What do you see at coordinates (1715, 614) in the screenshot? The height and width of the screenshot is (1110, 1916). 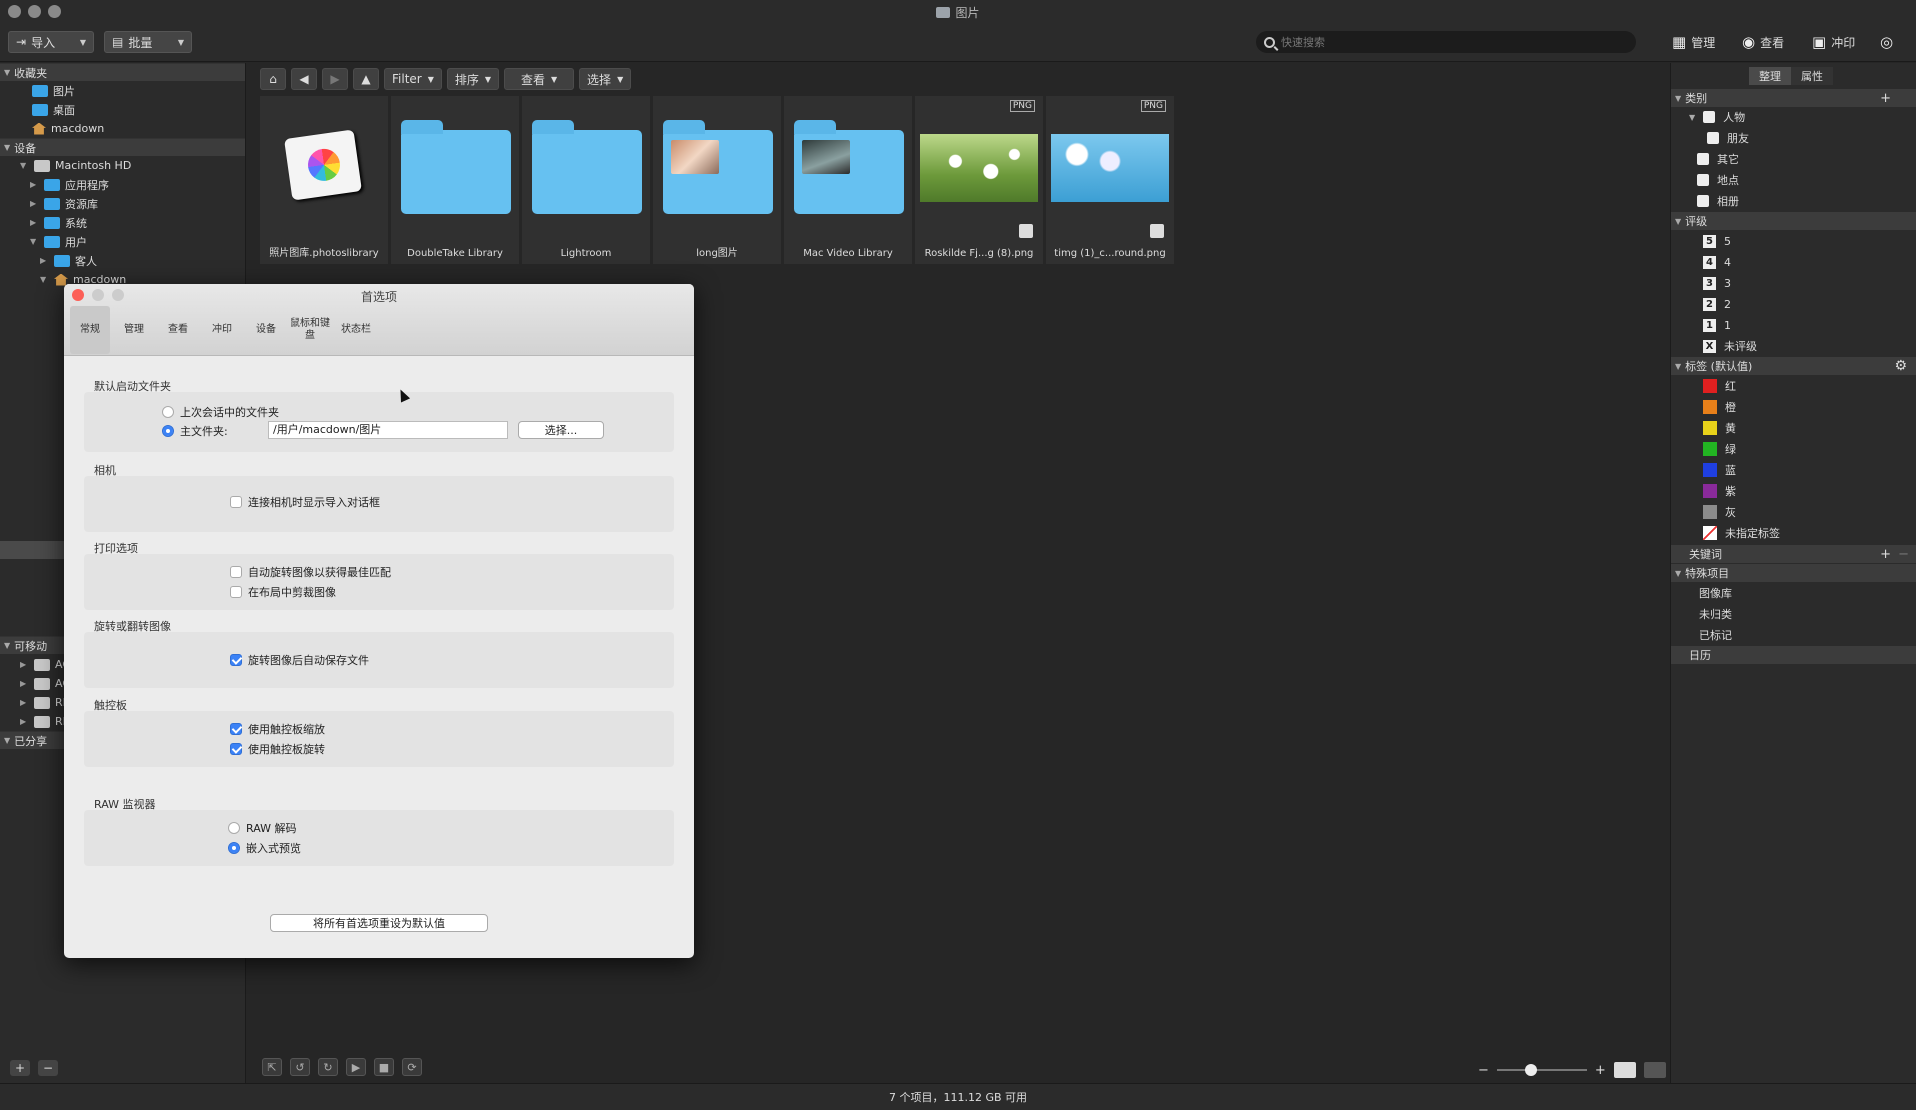 I see `special-item-unsorted: 未归类` at bounding box center [1715, 614].